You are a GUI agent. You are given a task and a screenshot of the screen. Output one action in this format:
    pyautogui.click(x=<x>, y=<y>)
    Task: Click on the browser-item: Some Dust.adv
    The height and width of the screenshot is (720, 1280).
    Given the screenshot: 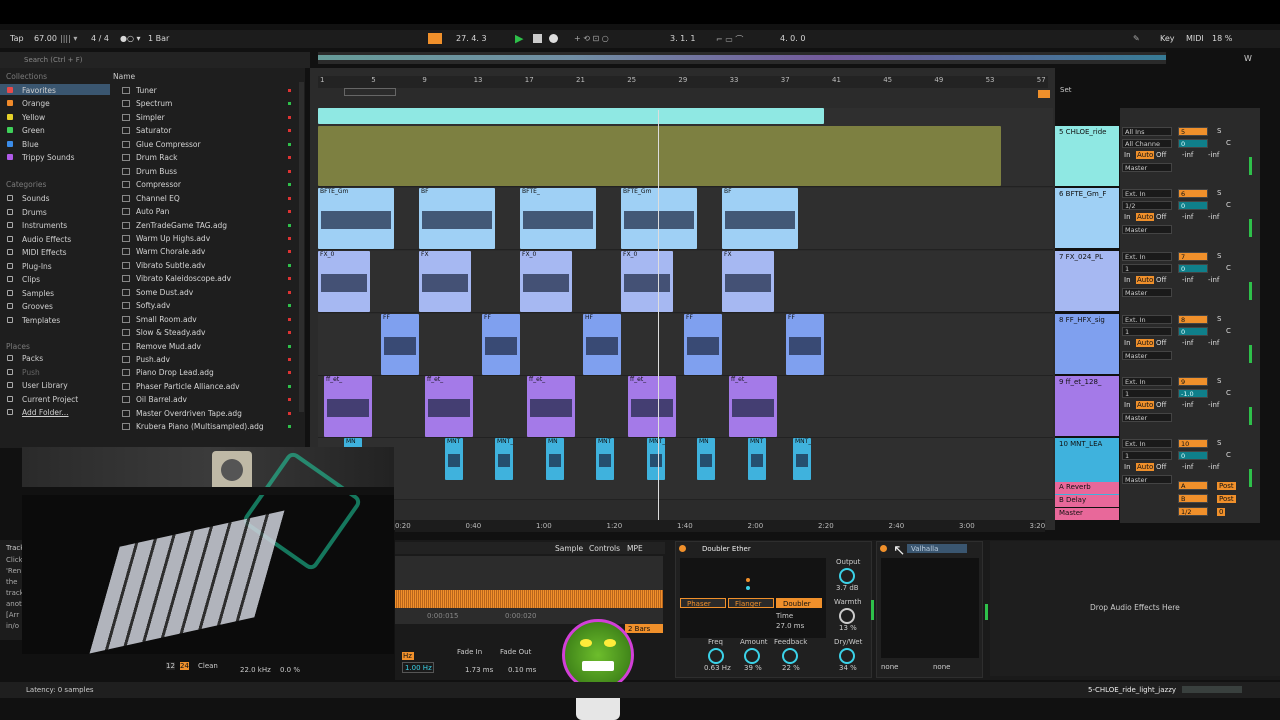 What is the action you would take?
    pyautogui.click(x=164, y=292)
    